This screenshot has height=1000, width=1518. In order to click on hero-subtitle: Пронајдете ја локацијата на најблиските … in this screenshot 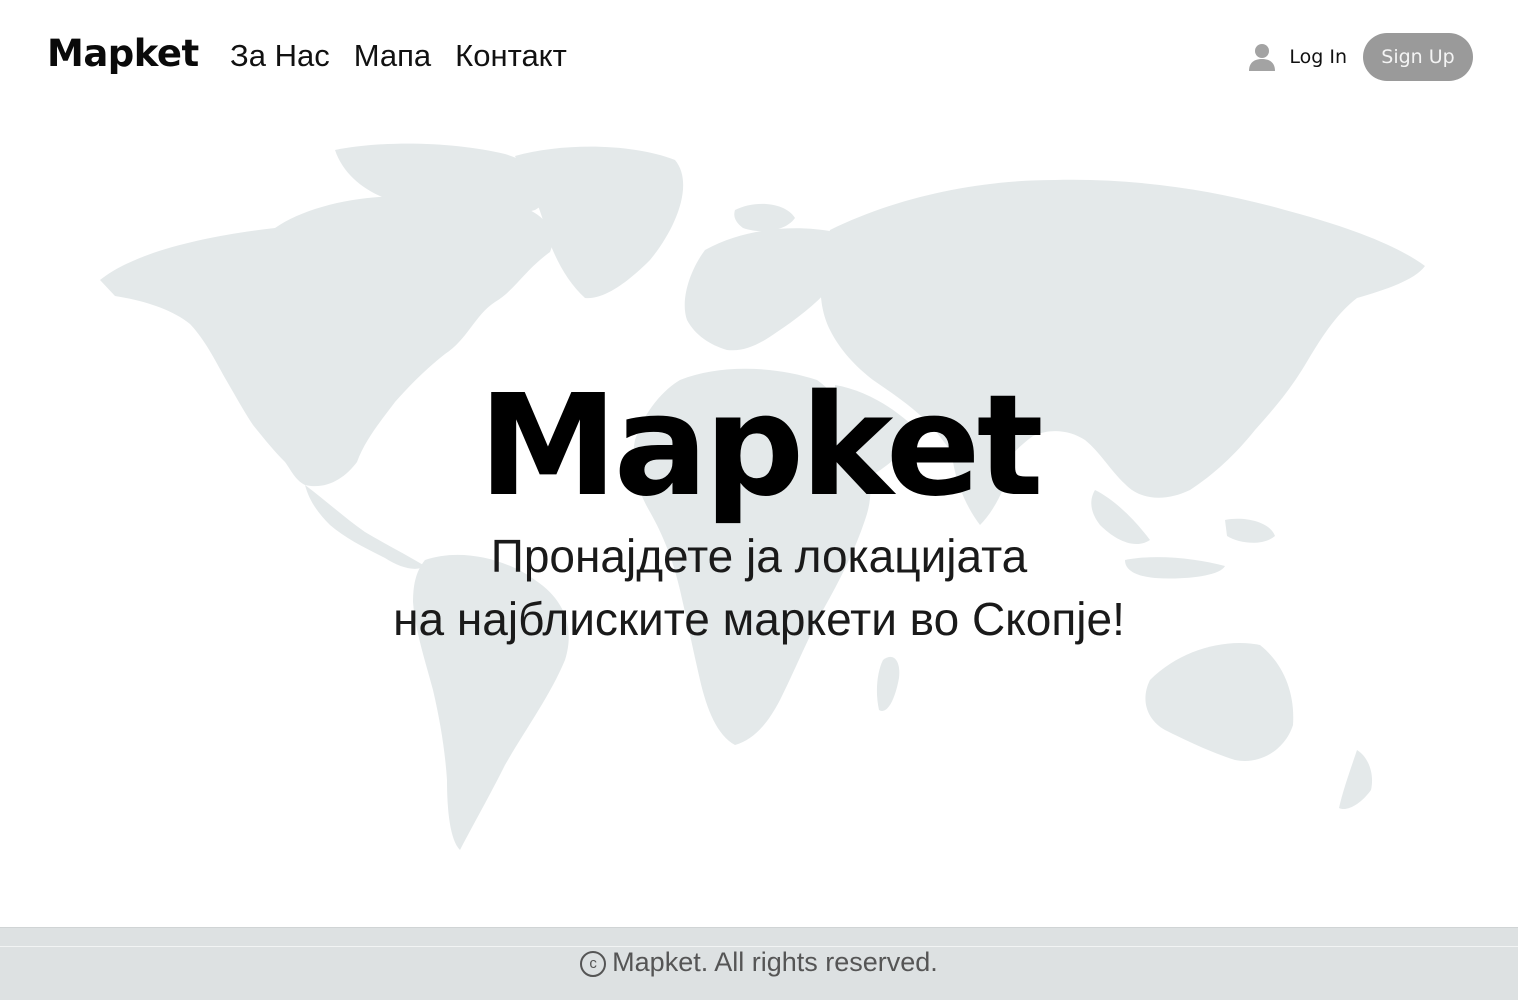, I will do `click(759, 588)`.